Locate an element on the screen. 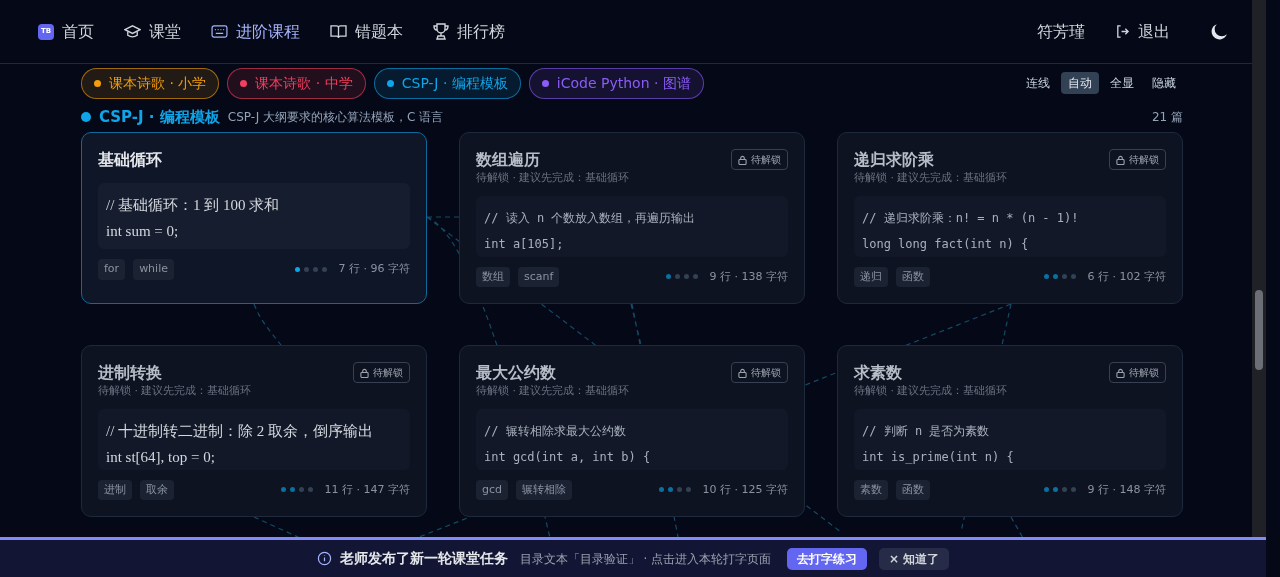  keyboard-icon is located at coordinates (219, 31).